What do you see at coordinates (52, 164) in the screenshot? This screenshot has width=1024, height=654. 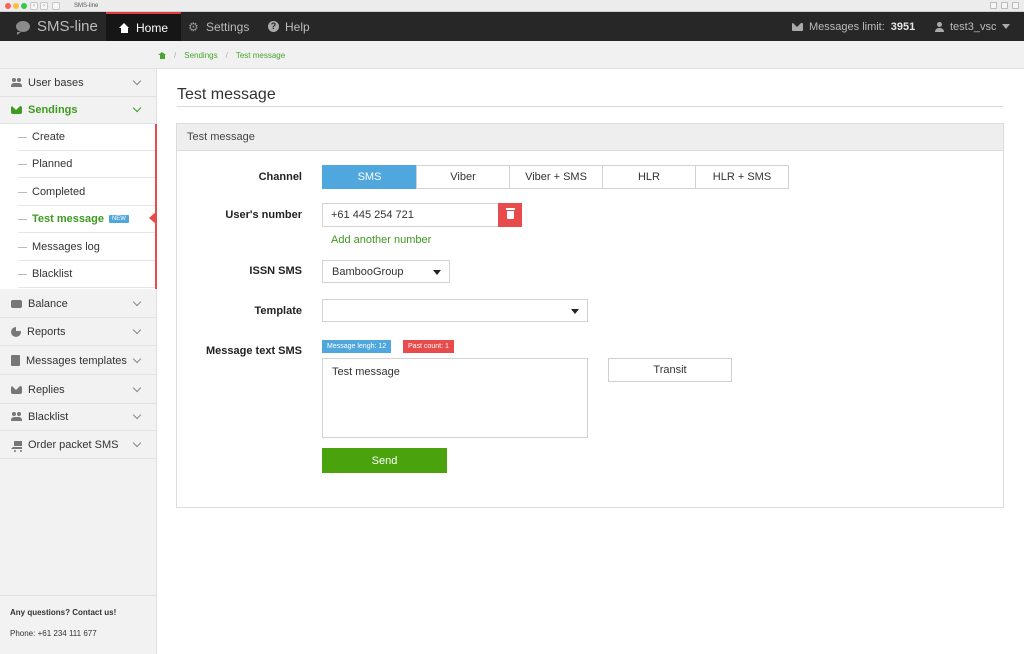 I see `submenu-item-label: Planned` at bounding box center [52, 164].